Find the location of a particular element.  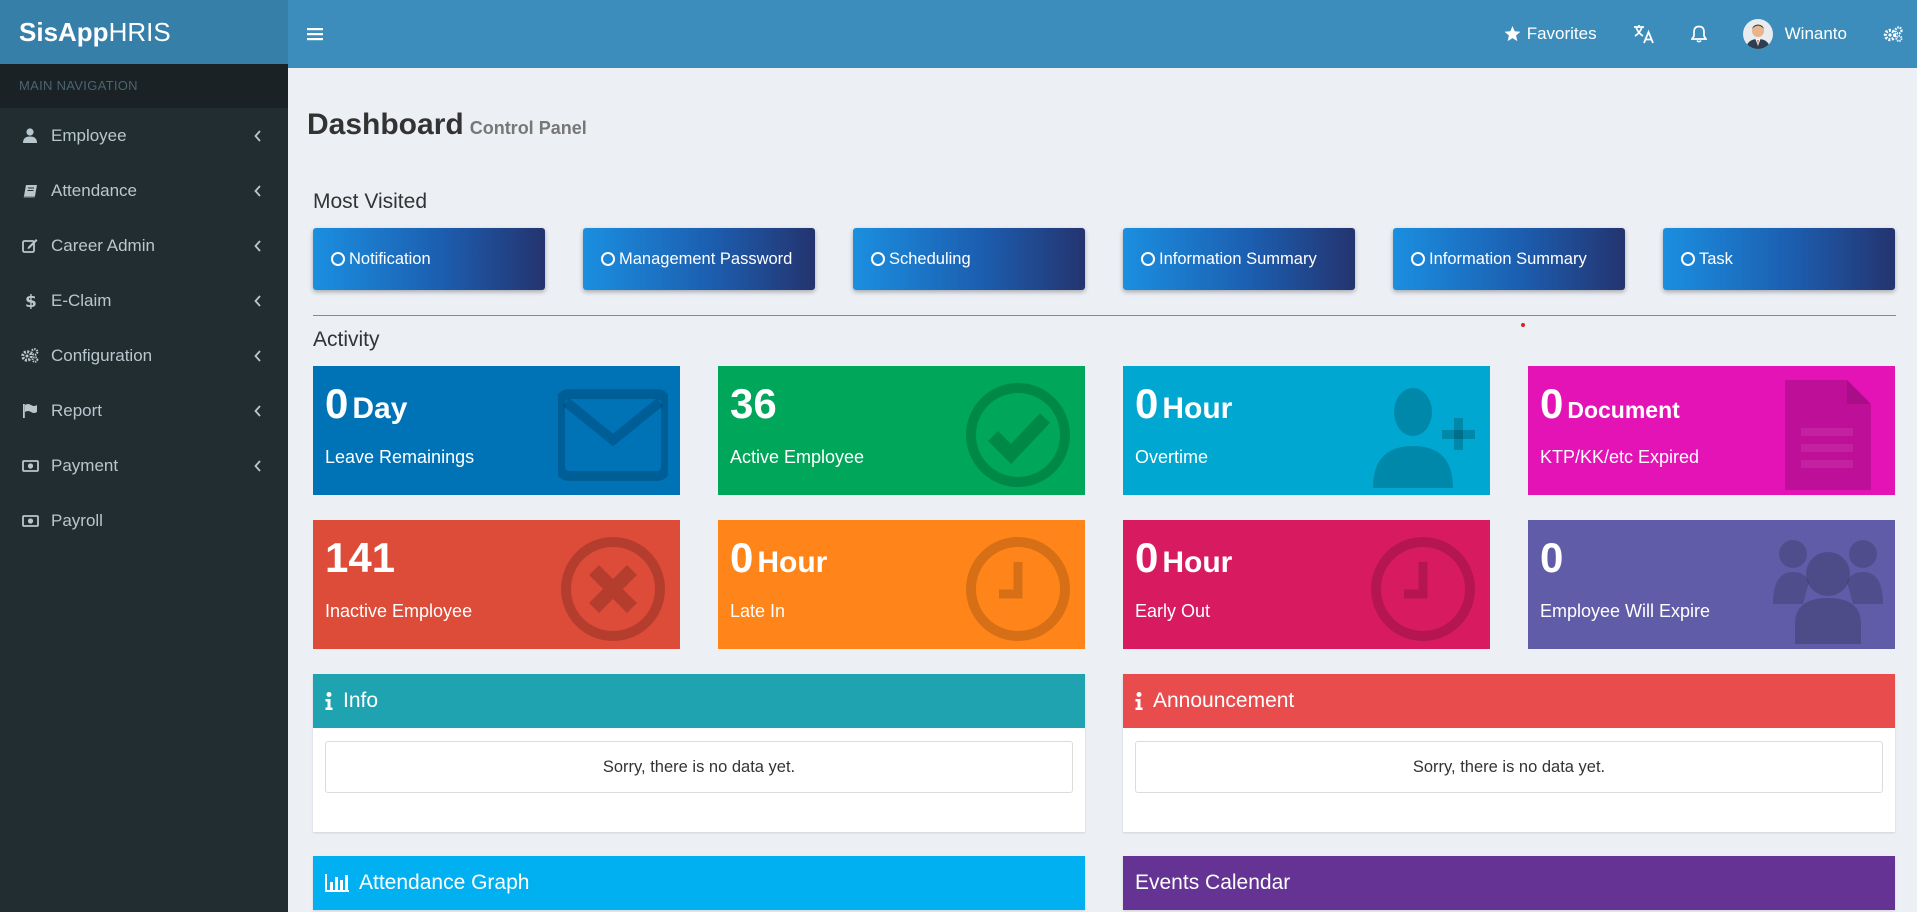

stat-card-late-in: 0 Hour Late In is located at coordinates (901, 584).